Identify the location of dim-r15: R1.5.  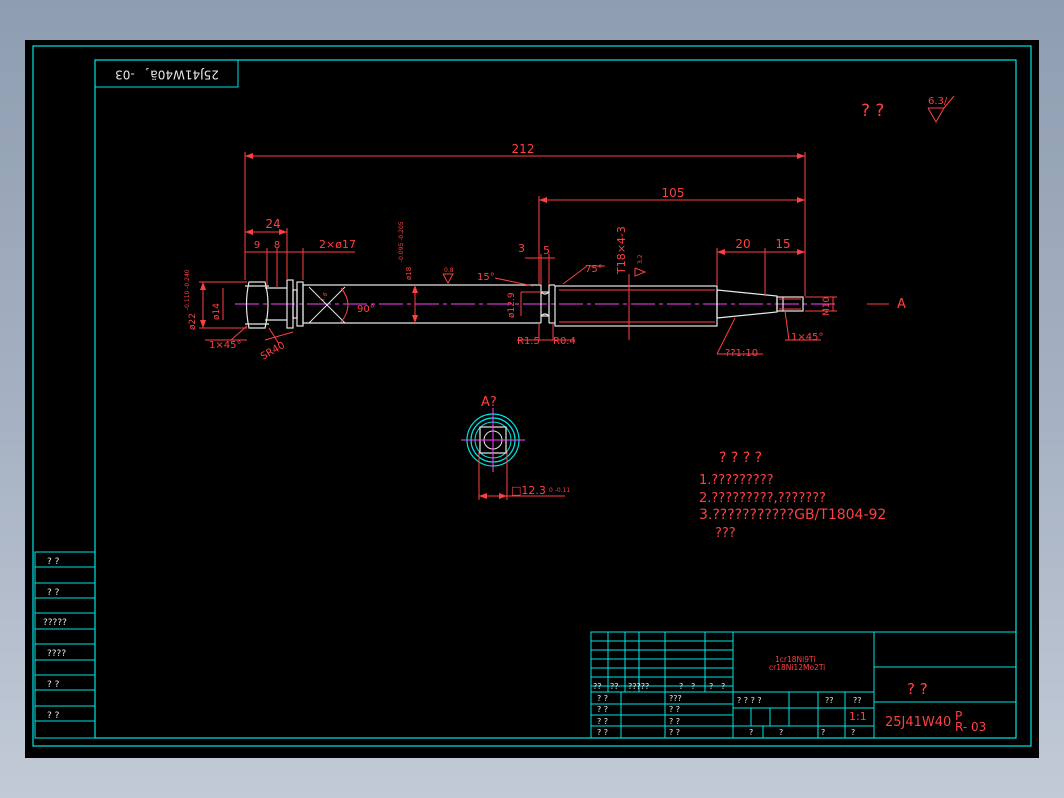
(528, 341).